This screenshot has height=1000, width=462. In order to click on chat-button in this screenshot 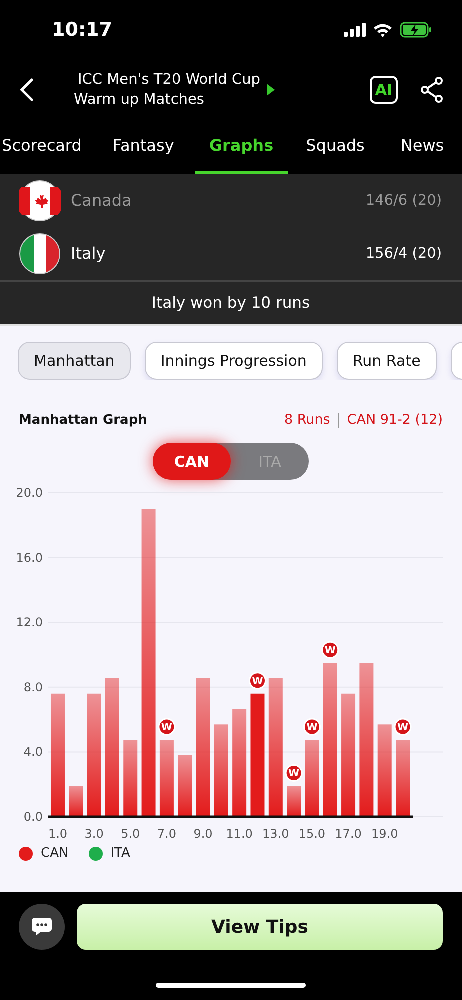, I will do `click(42, 927)`.